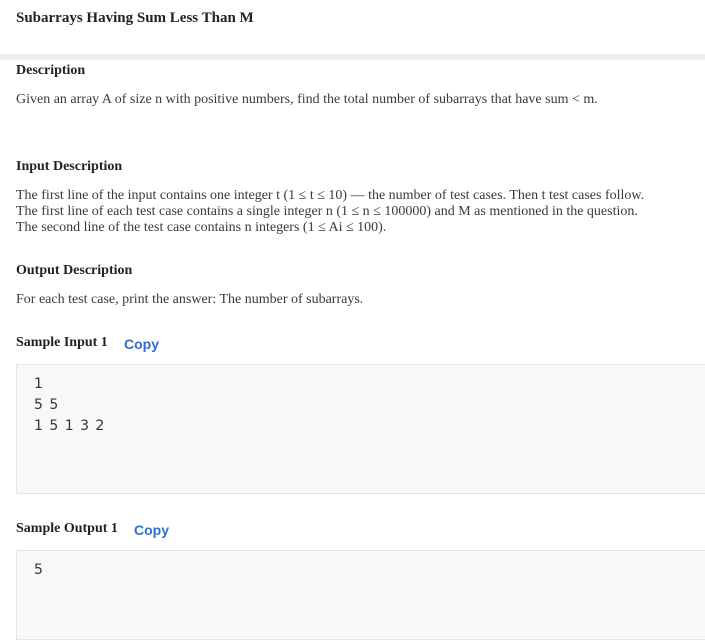 The height and width of the screenshot is (640, 705). Describe the element at coordinates (47, 405) in the screenshot. I see `sample-input-line: 5 5` at that location.